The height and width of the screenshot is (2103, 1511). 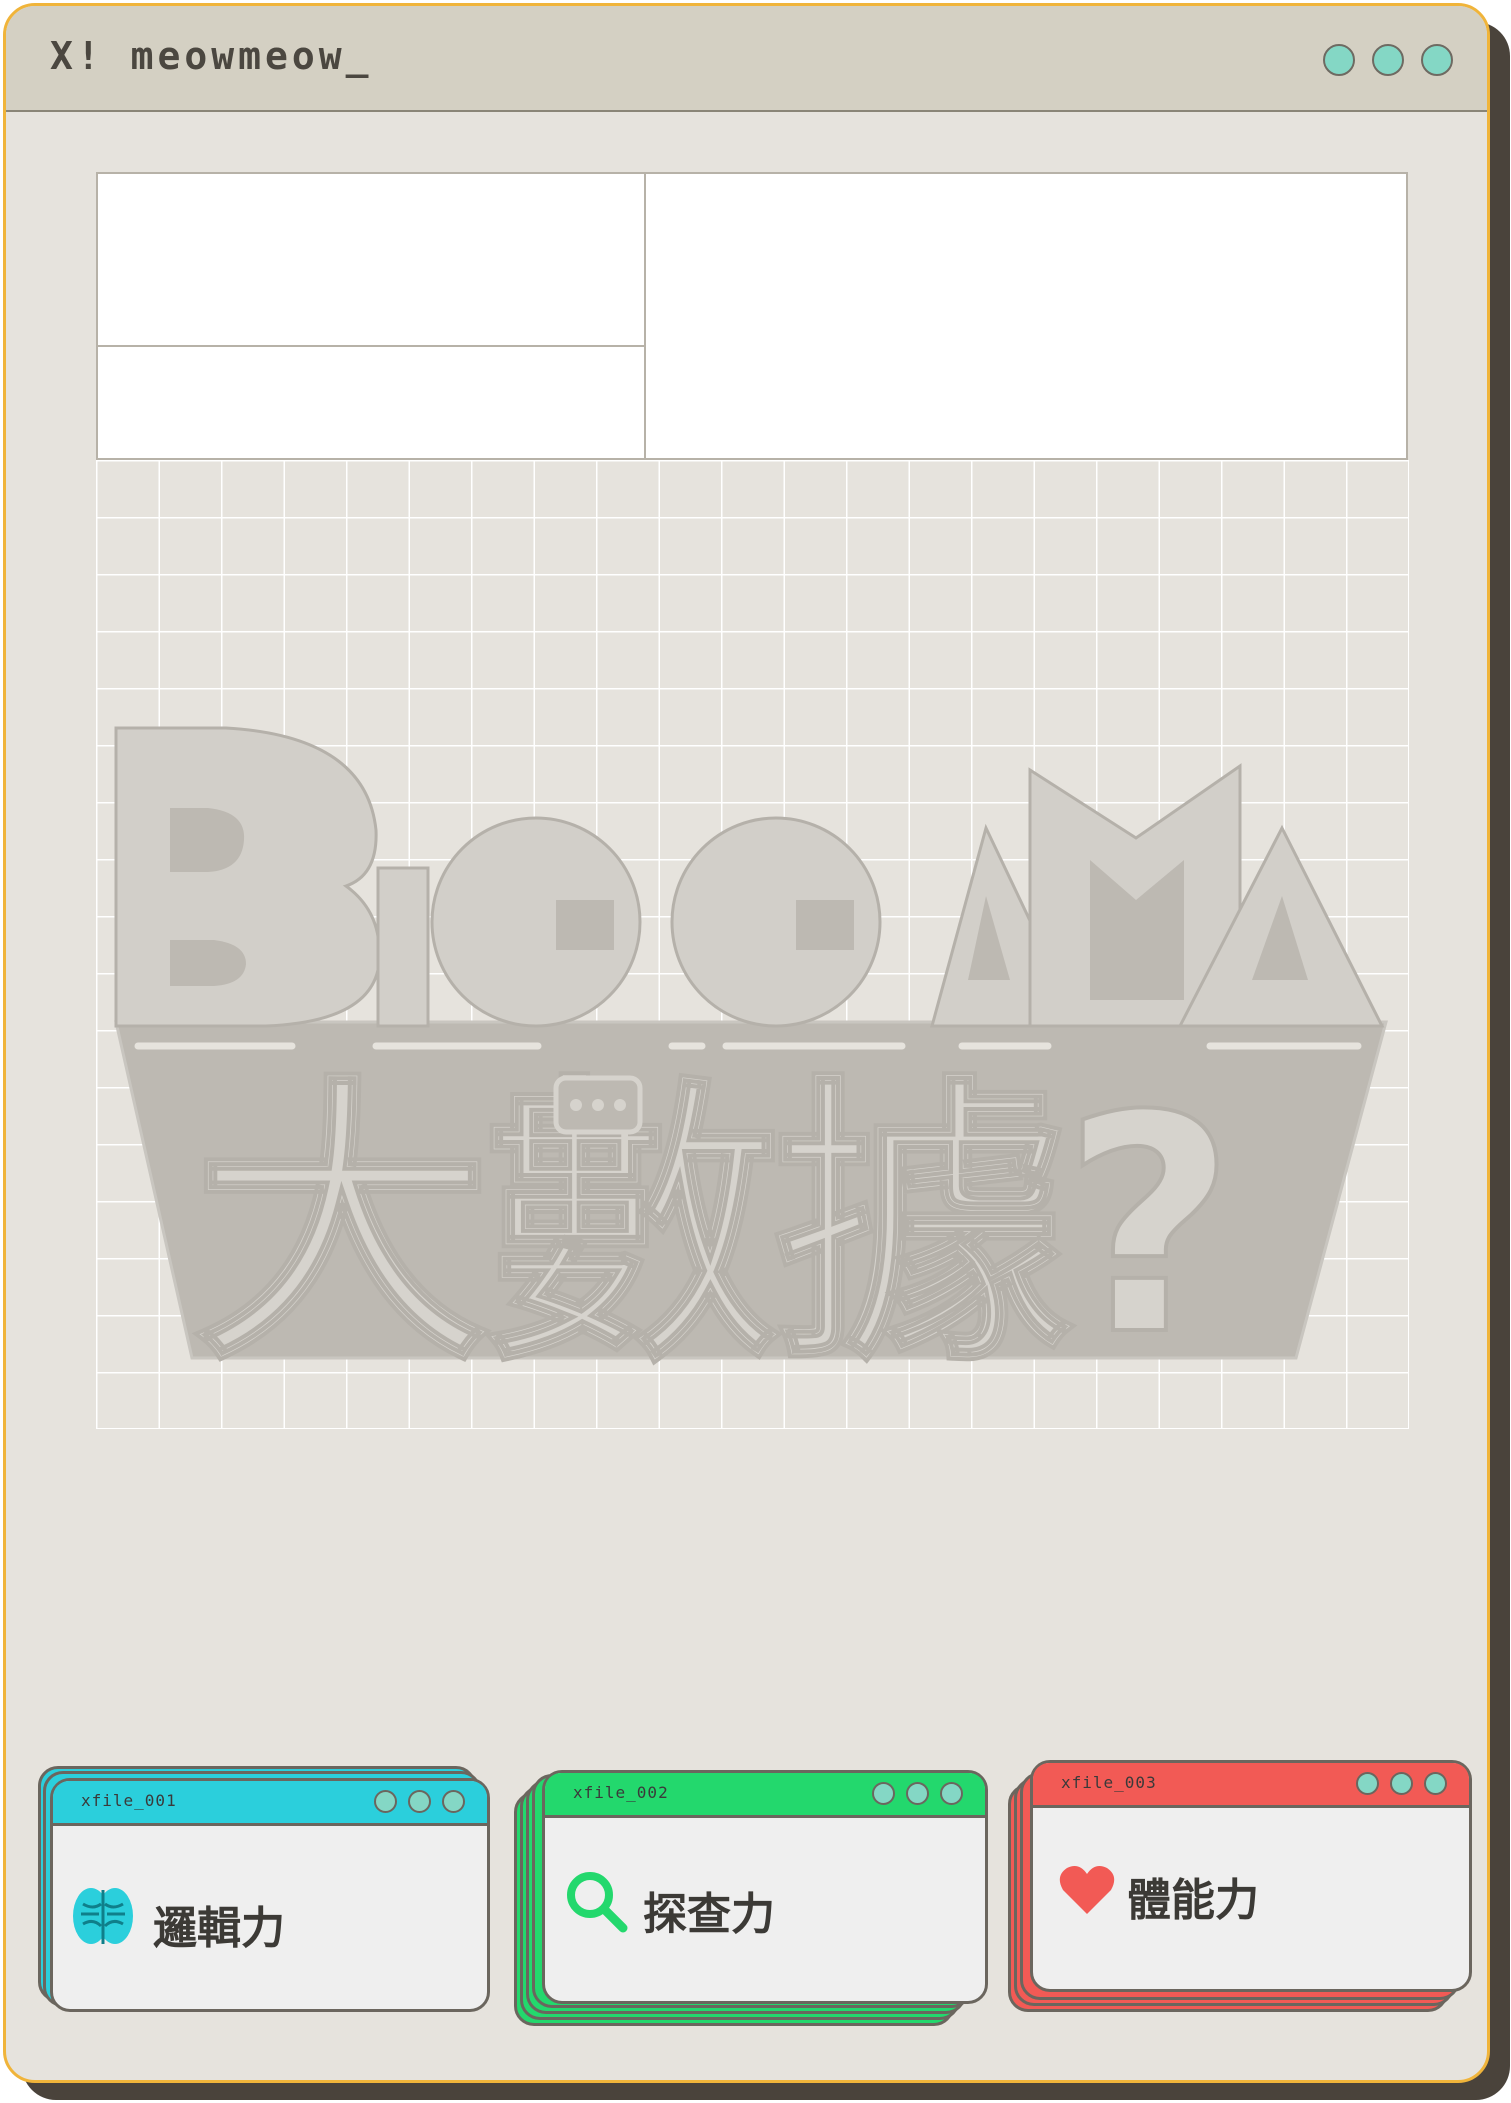 I want to click on brain-icon, so click(x=103, y=1916).